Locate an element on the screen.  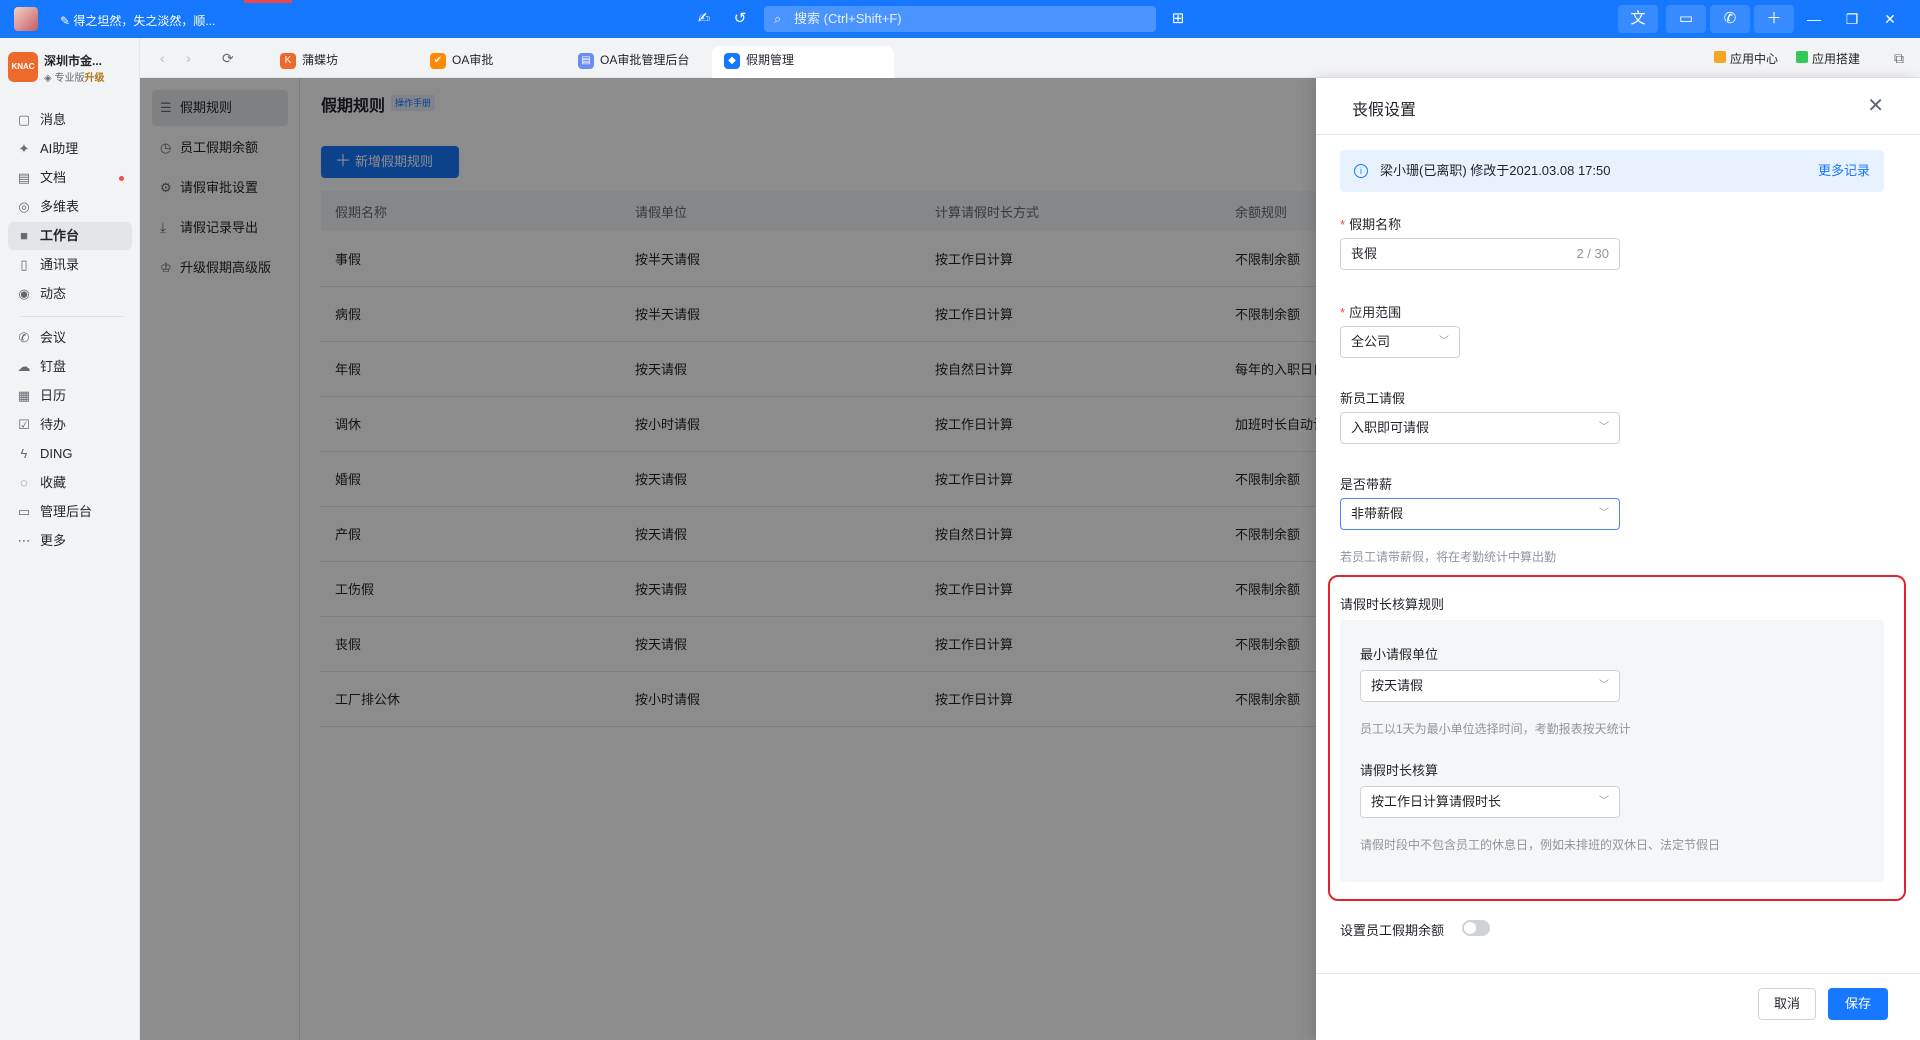
balance-toggle is located at coordinates (1476, 928).